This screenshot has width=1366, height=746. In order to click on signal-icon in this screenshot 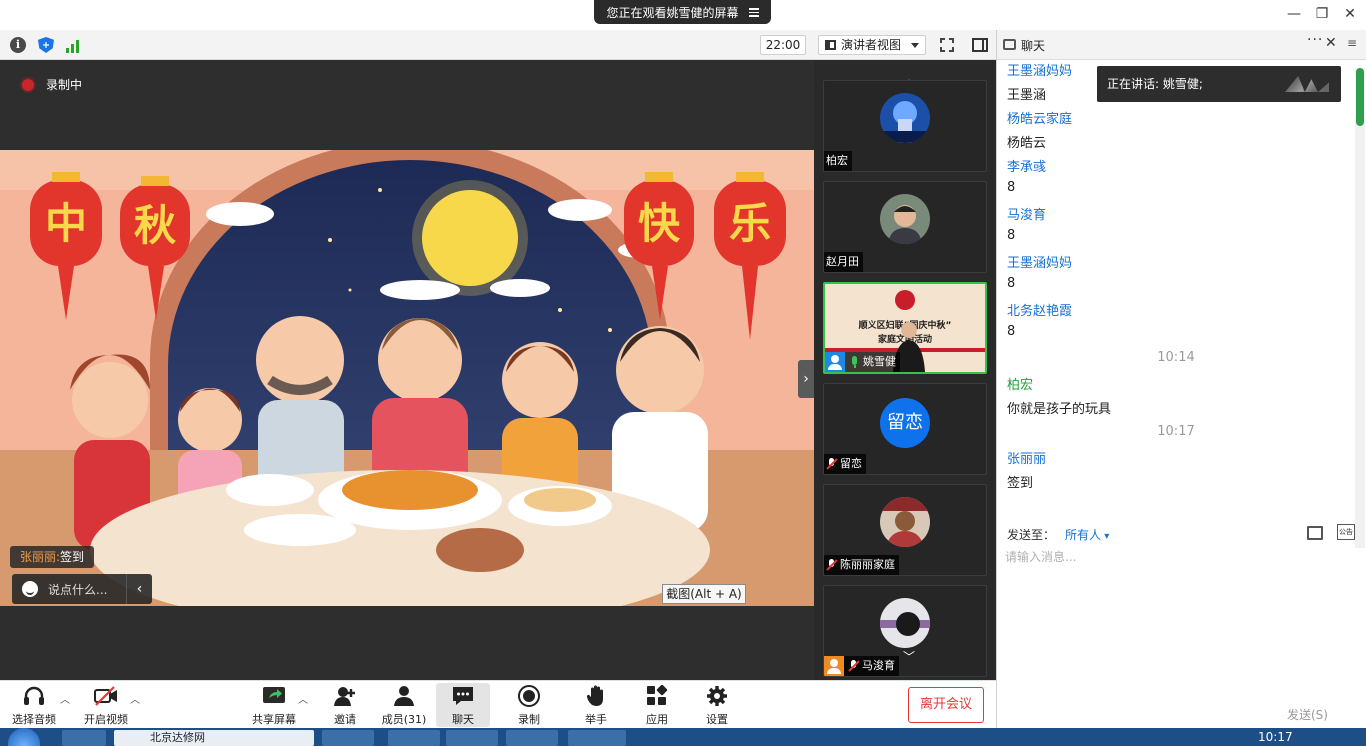, I will do `click(74, 45)`.